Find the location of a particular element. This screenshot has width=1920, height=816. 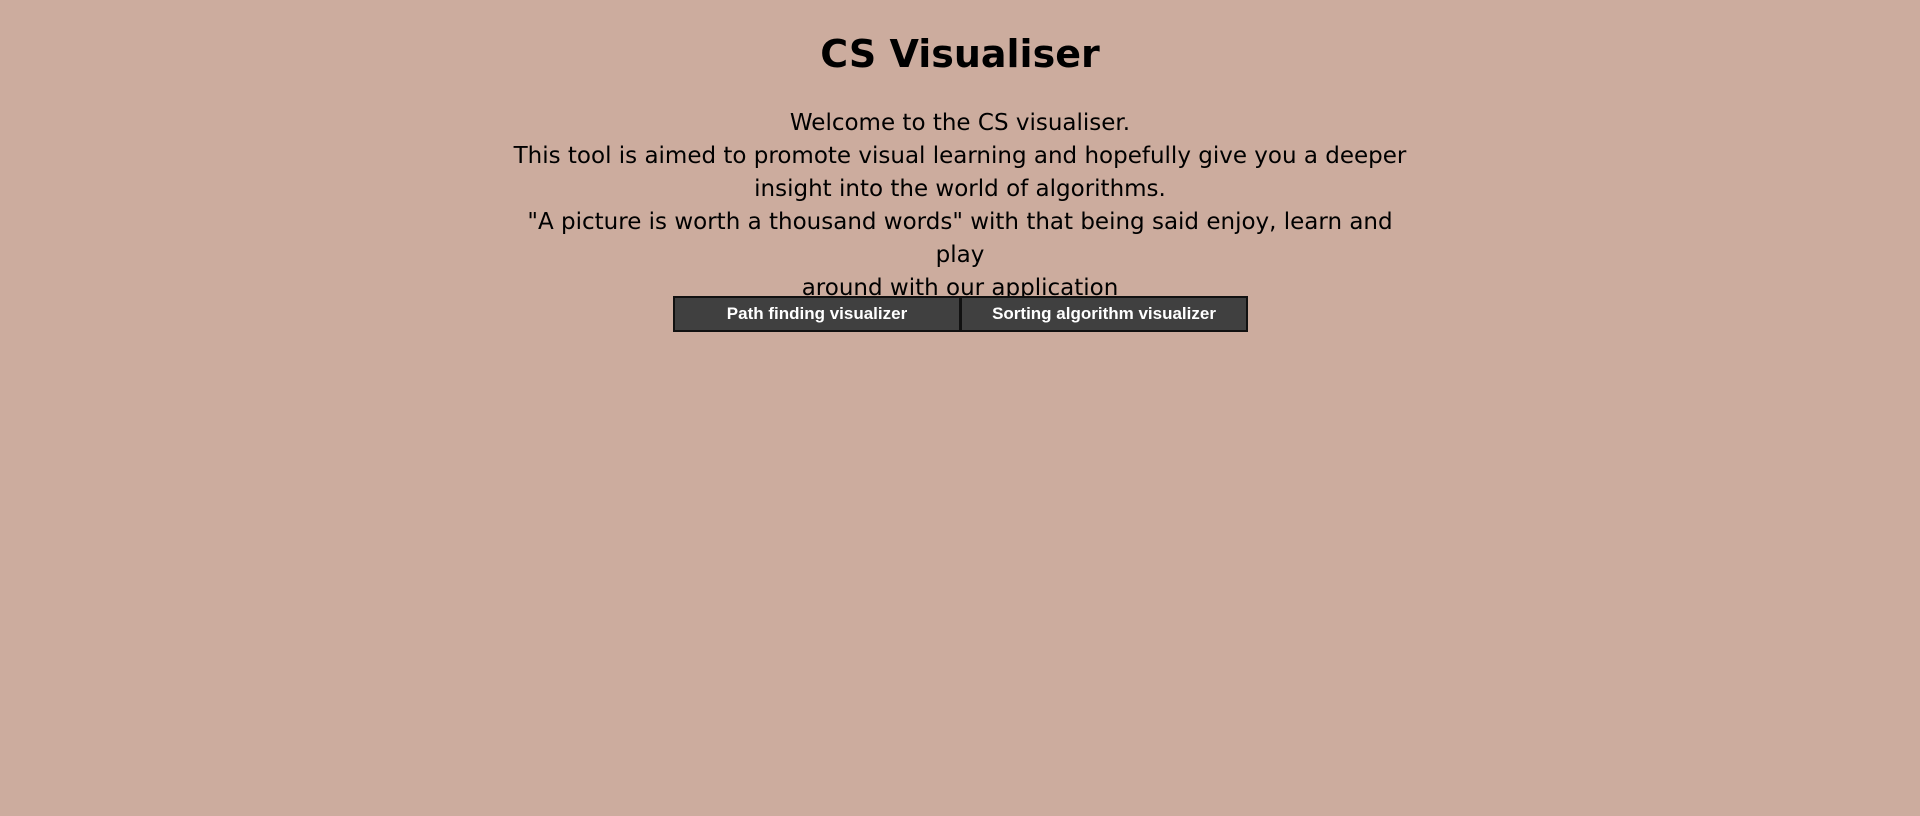

path-finding-visualizer-button: Path finding visualizer is located at coordinates (817, 314).